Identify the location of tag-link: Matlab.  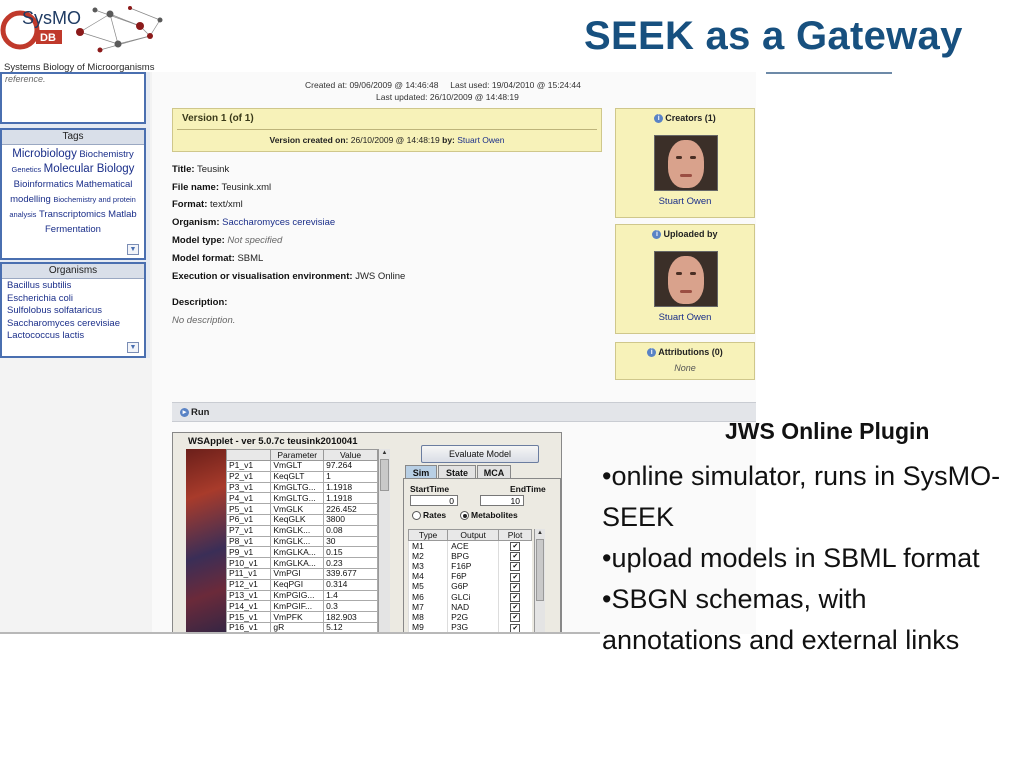
(122, 214).